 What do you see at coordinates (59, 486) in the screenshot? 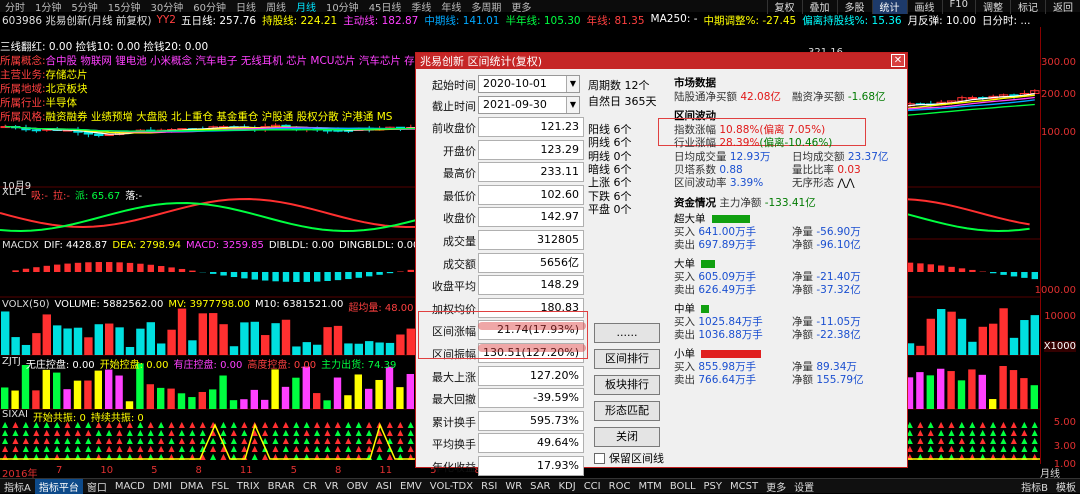
I see `indicator-tab-1: 指标平台` at bounding box center [59, 486].